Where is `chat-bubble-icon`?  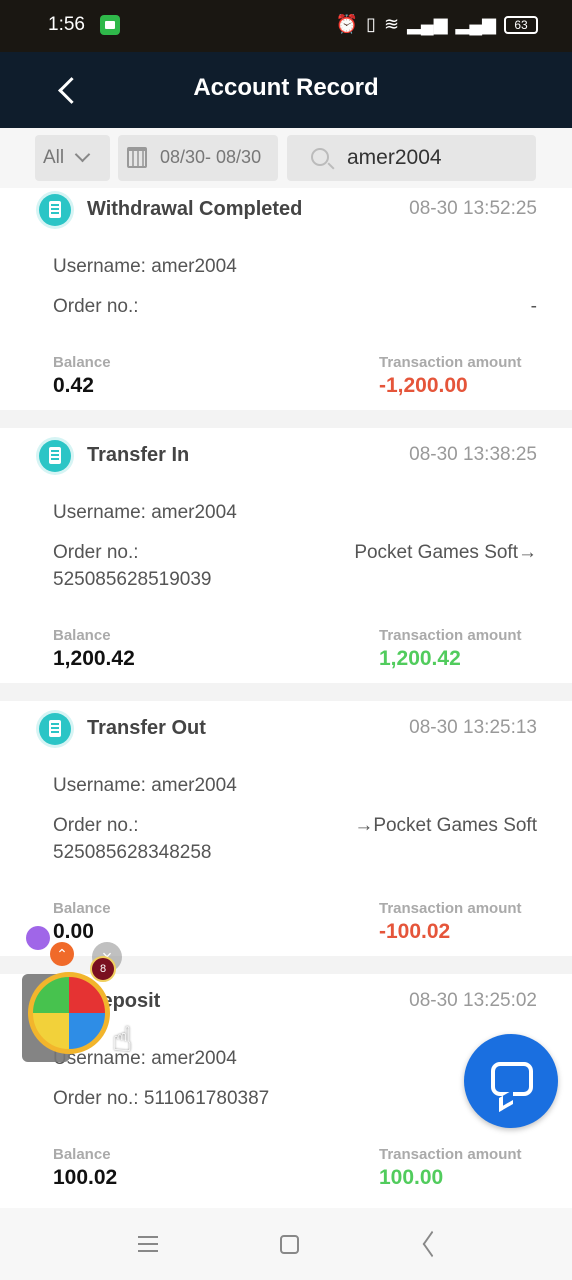 chat-bubble-icon is located at coordinates (512, 1079).